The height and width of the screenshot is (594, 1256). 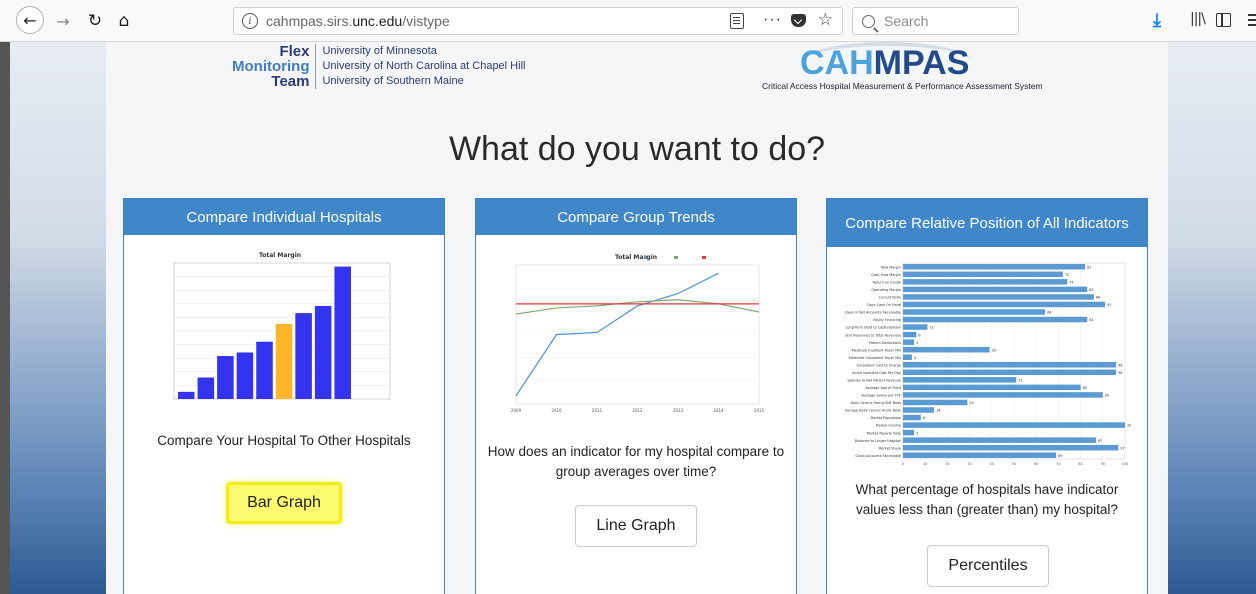 What do you see at coordinates (1252, 15) in the screenshot?
I see `hamburger-menu-icon` at bounding box center [1252, 15].